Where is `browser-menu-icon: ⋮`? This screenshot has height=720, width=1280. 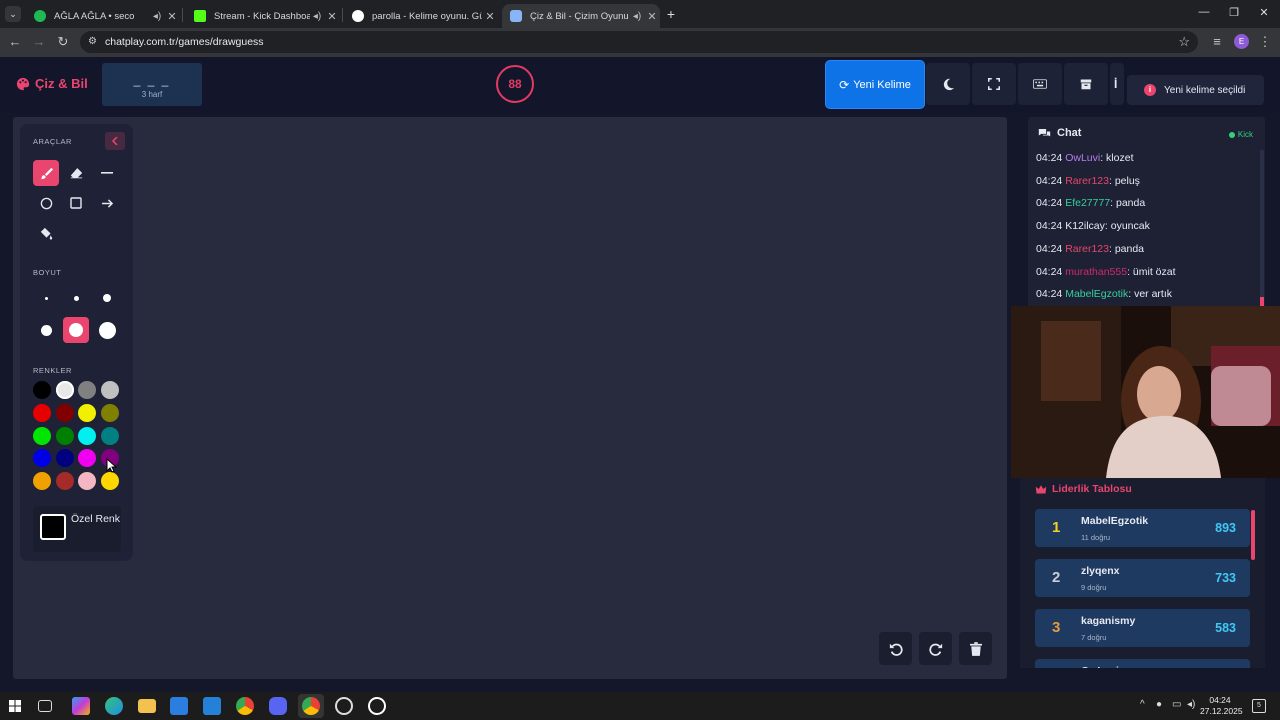
browser-menu-icon: ⋮ is located at coordinates (1265, 42).